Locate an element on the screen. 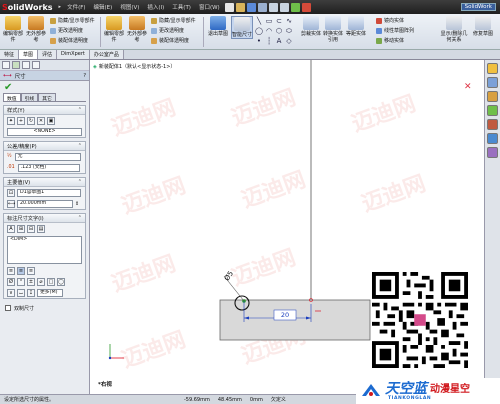 The height and width of the screenshot is (404, 500). symbol-button-8: ⌴ is located at coordinates (21, 292).